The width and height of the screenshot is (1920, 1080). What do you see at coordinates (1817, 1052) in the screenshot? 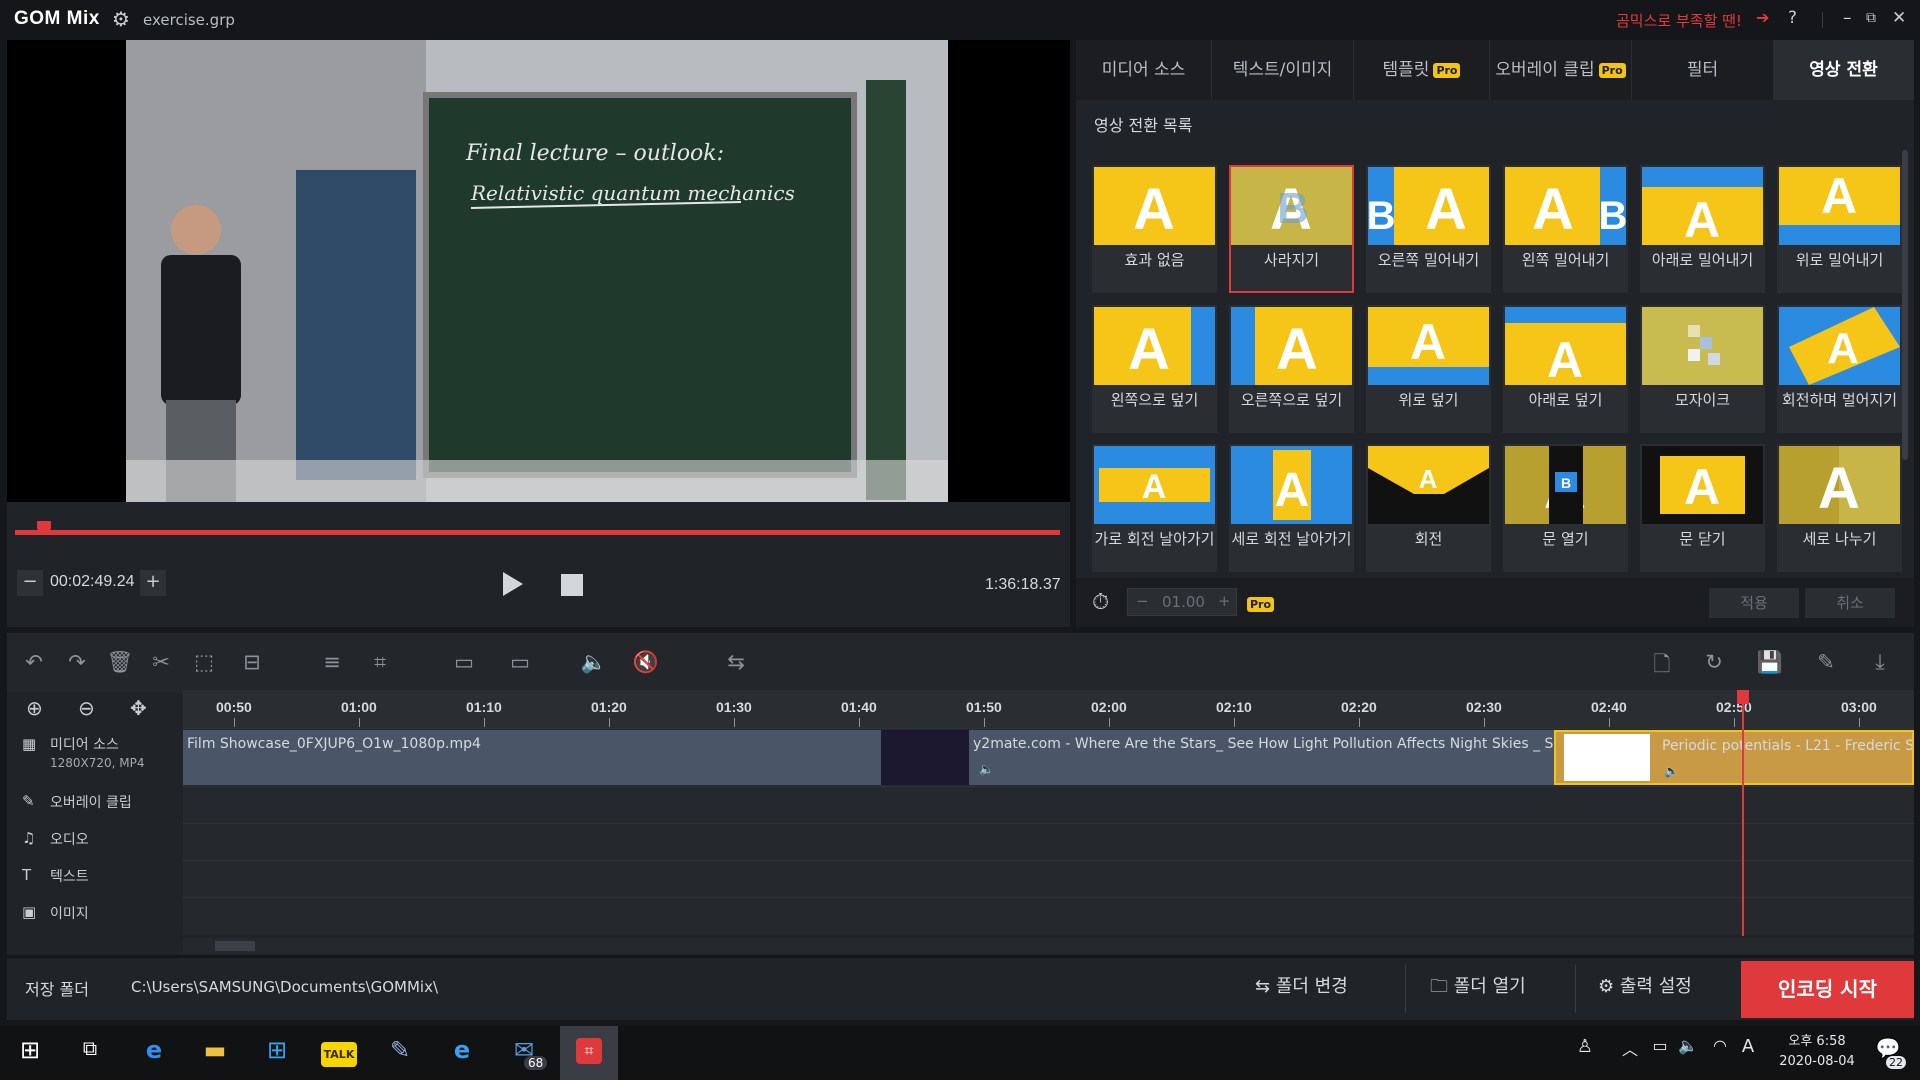
I see `system-clock: 오후 6:58 2020-08-04` at bounding box center [1817, 1052].